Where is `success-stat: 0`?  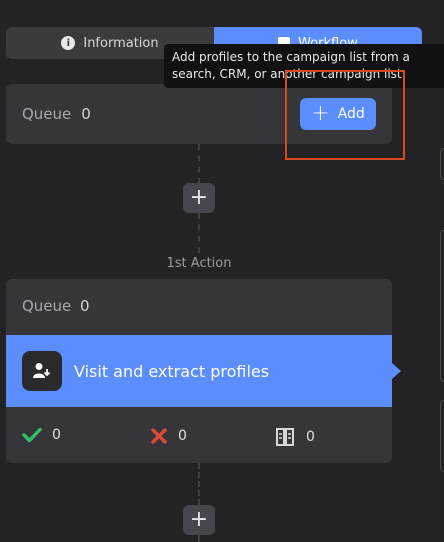 success-stat: 0 is located at coordinates (41, 435).